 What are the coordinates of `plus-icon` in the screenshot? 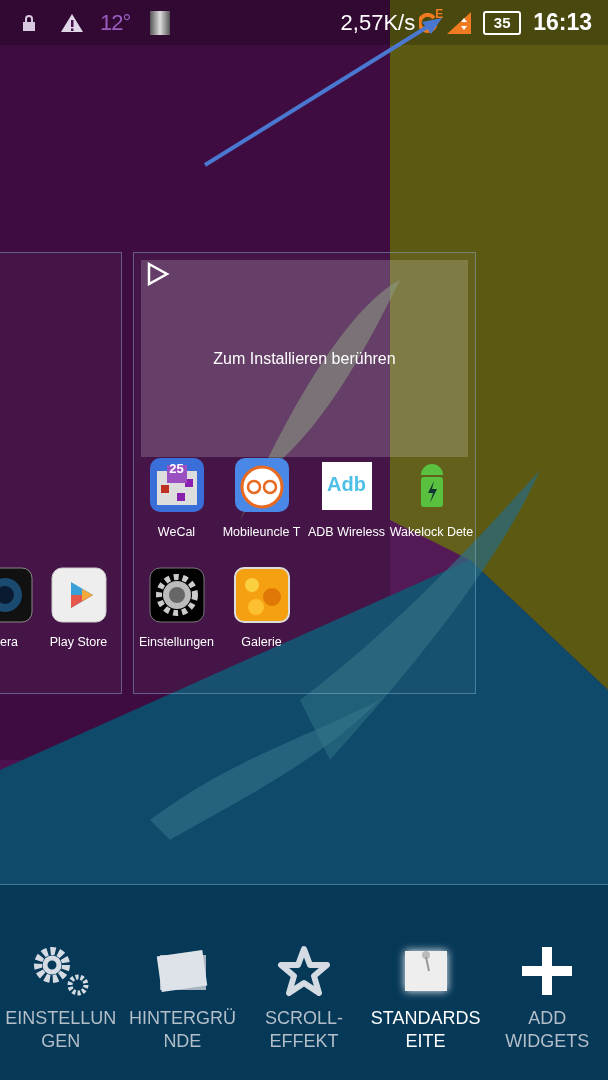 It's located at (547, 971).